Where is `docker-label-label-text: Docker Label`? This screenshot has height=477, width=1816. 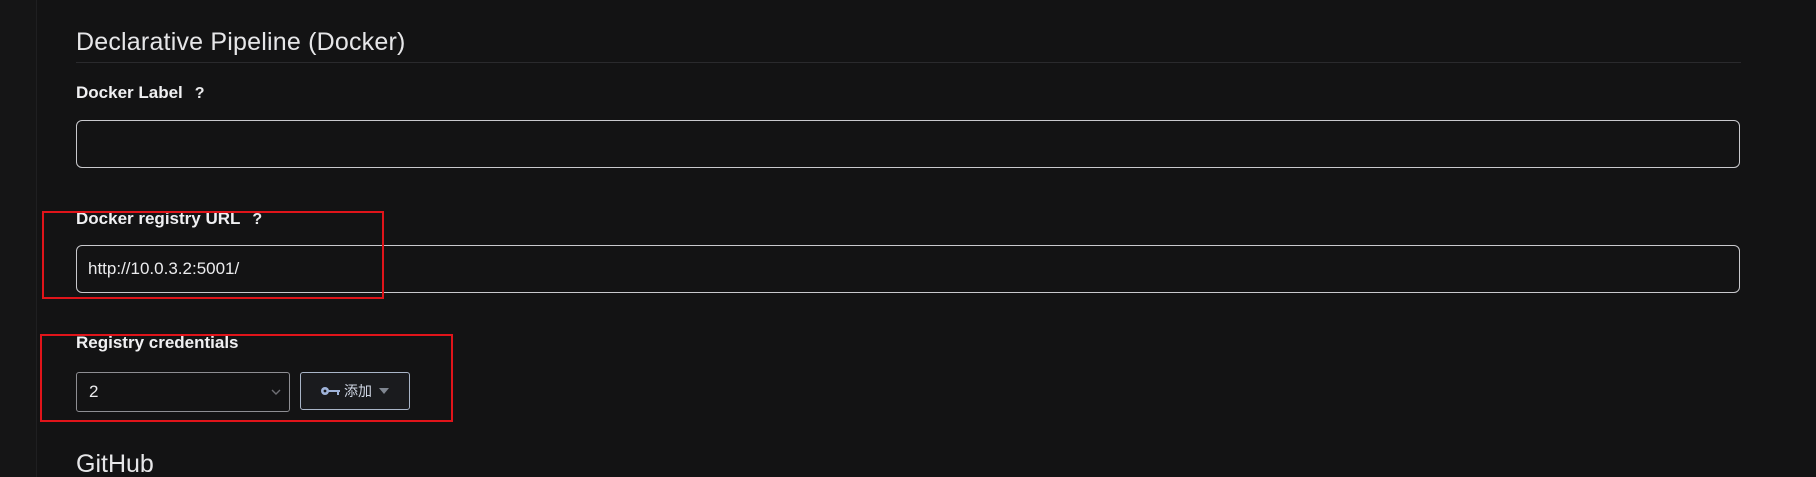 docker-label-label-text: Docker Label is located at coordinates (129, 92).